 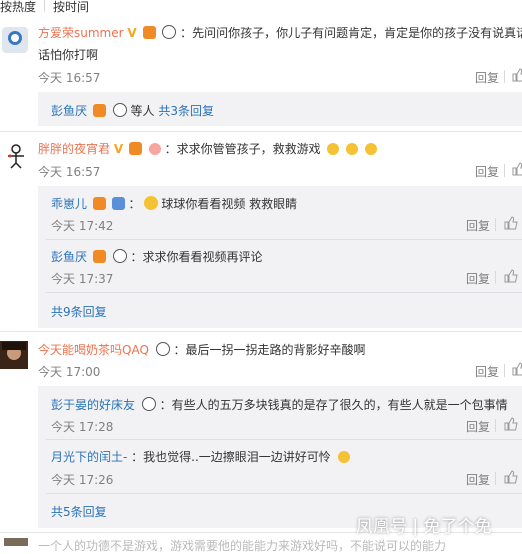 I want to click on reply-user-name: 彭于晏的好床友, so click(x=93, y=405).